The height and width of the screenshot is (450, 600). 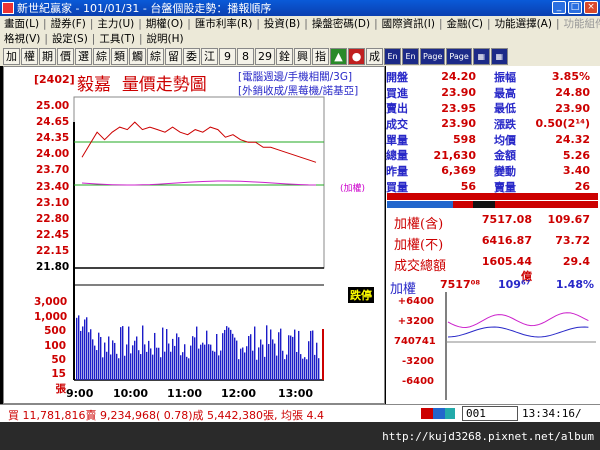 I want to click on toolbar-button-16: 興, so click(x=302, y=56).